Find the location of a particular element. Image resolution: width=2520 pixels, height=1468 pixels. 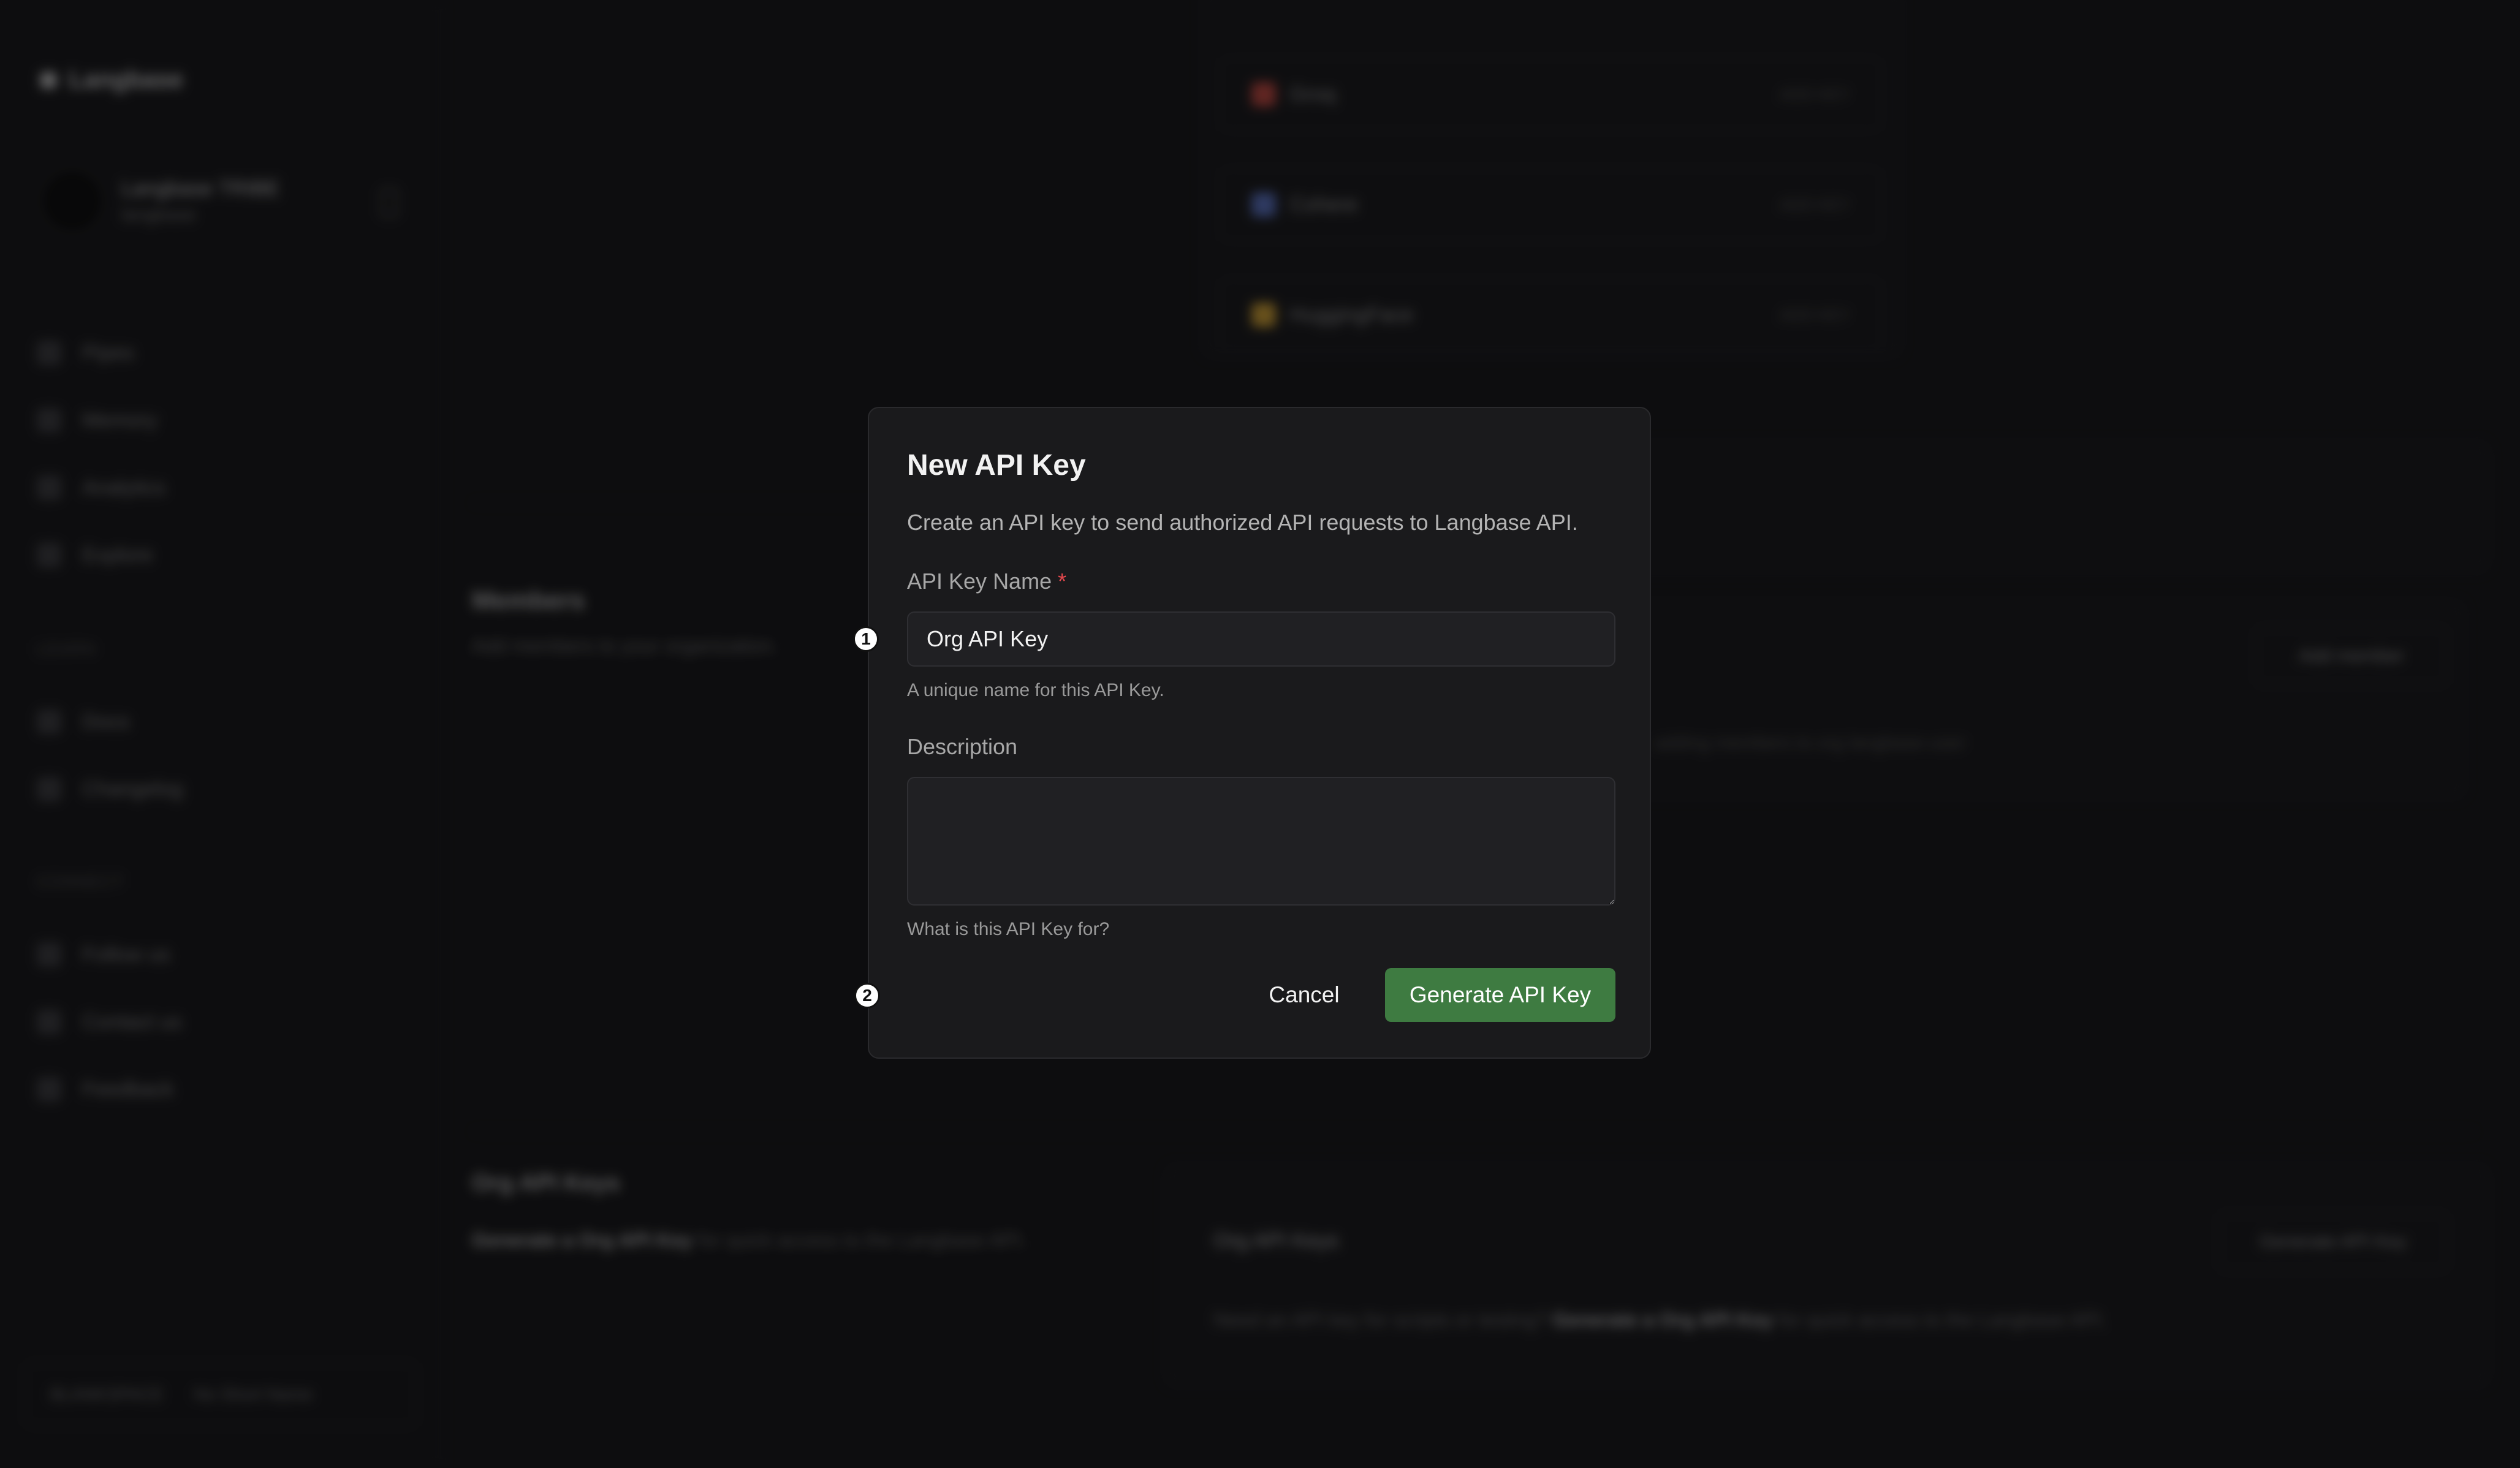

api-key-name-label: API Key Name * is located at coordinates (987, 581).